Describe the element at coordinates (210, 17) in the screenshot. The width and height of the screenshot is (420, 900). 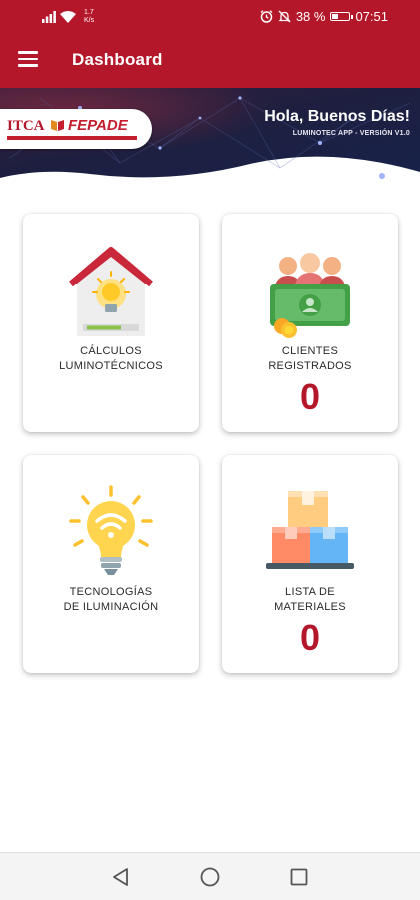
I see `status-bar: 1.7 K/s 38 % 07:51` at that location.